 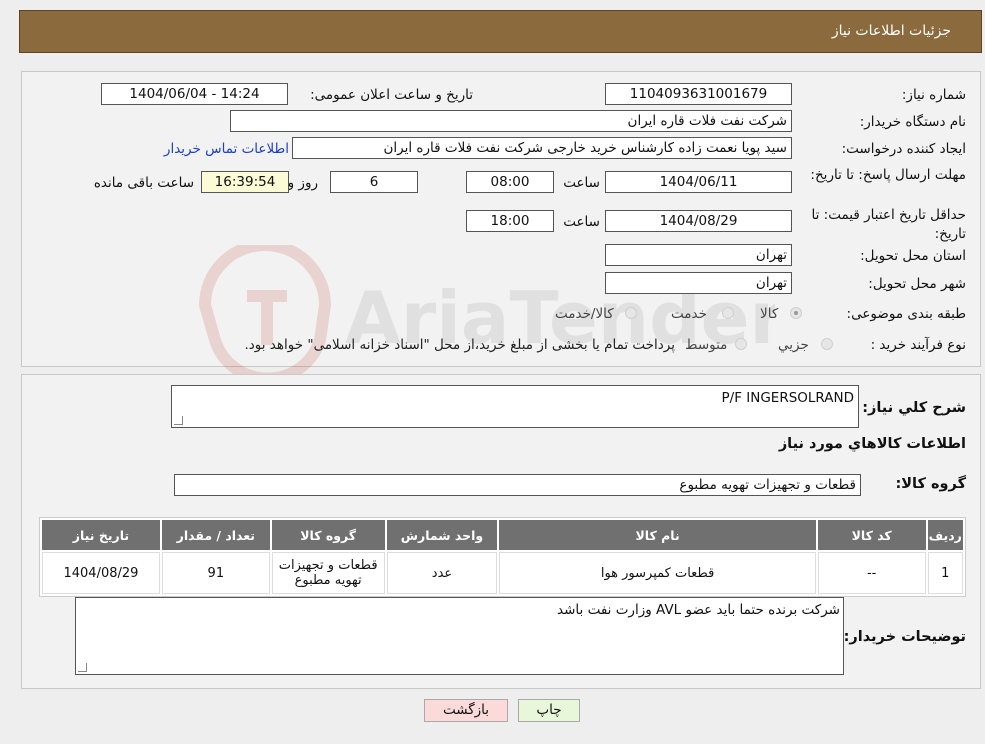 I want to click on creator-label: ایجاد کننده درخواست:, so click(x=903, y=149).